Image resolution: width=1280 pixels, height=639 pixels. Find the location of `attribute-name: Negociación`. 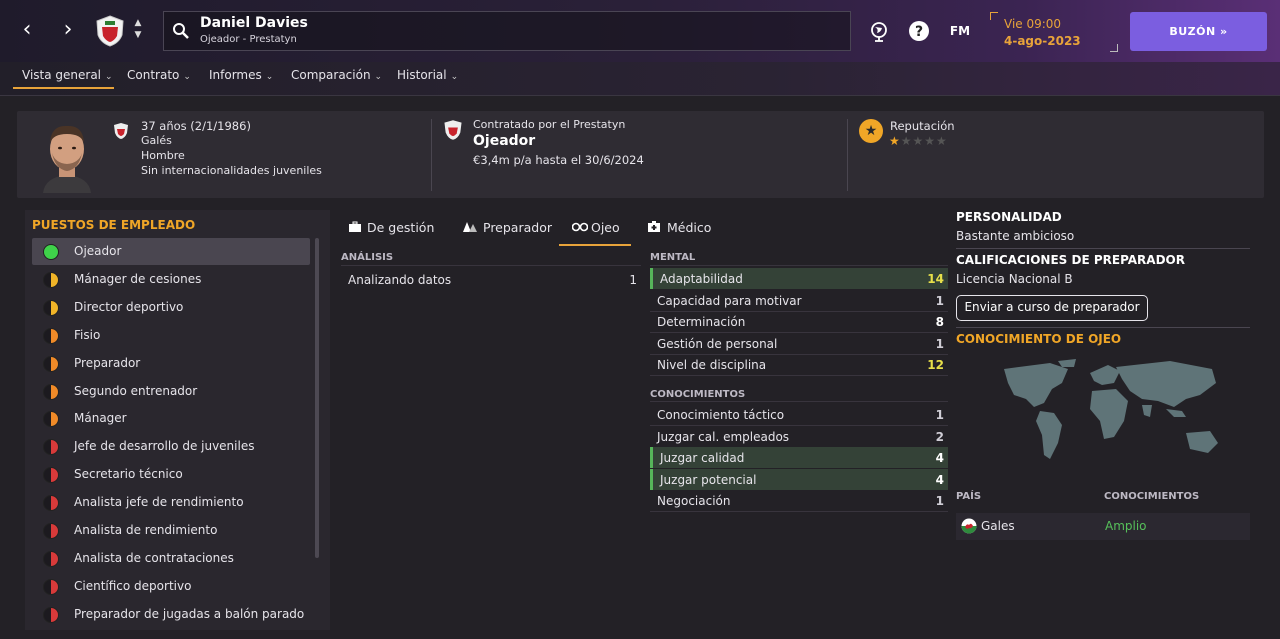

attribute-name: Negociación is located at coordinates (694, 501).